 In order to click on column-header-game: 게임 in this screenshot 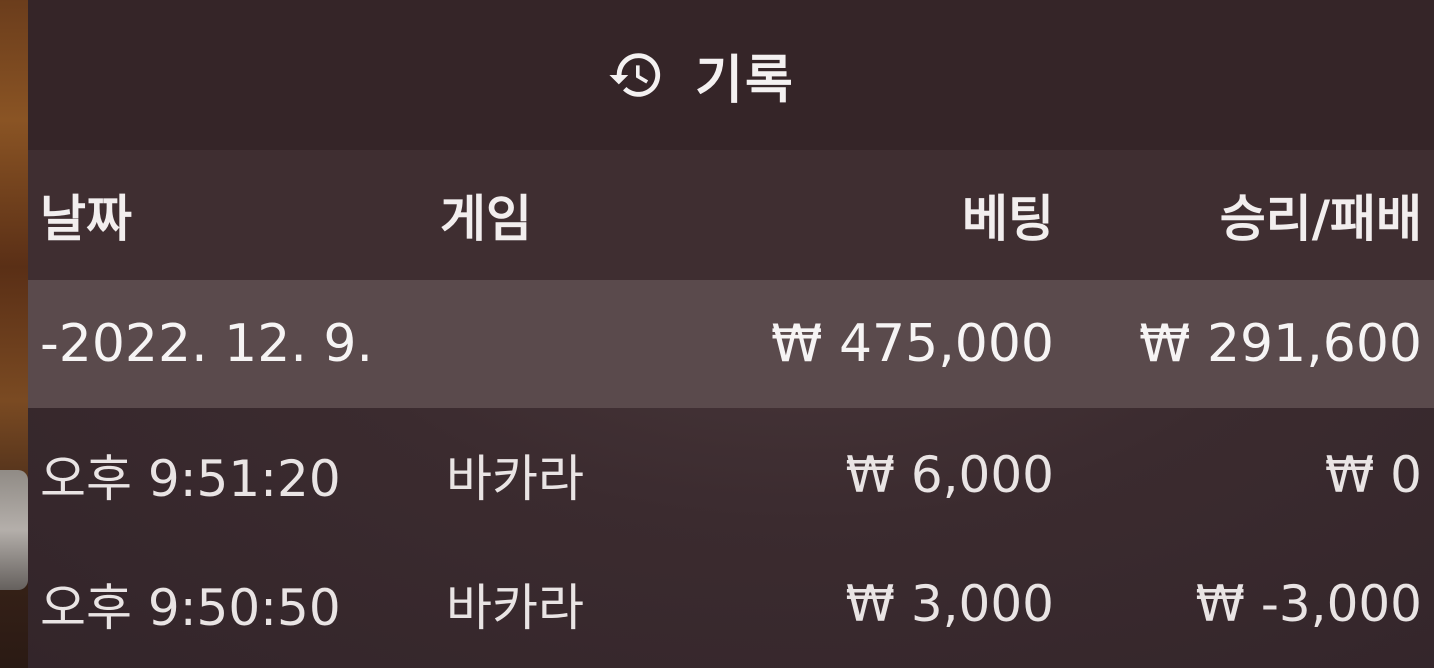, I will do `click(486, 215)`.